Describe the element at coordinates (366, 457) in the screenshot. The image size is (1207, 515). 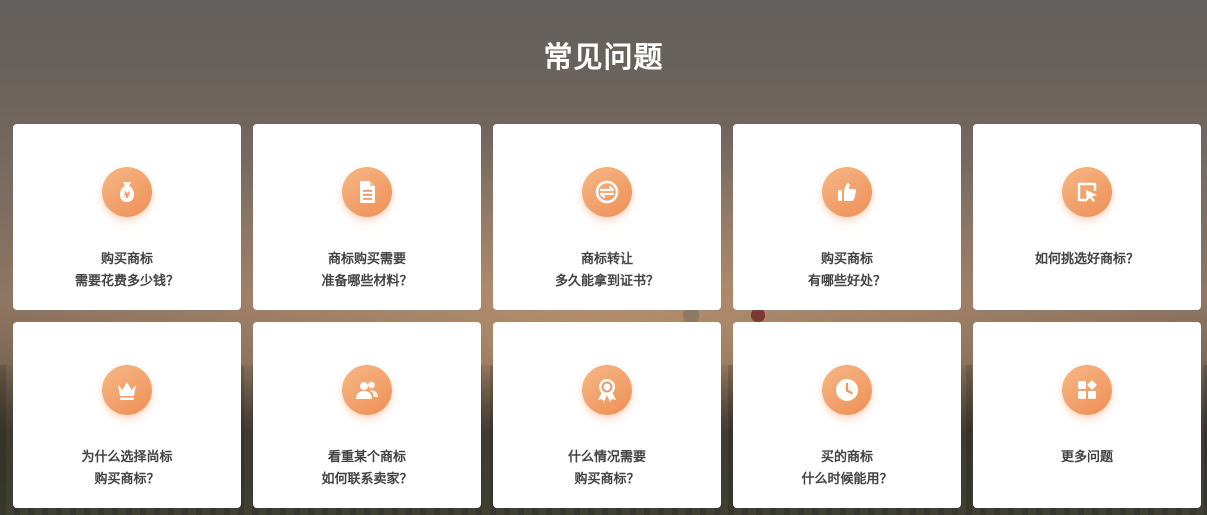
I see `faq-label-line1: 看重某个商标` at that location.